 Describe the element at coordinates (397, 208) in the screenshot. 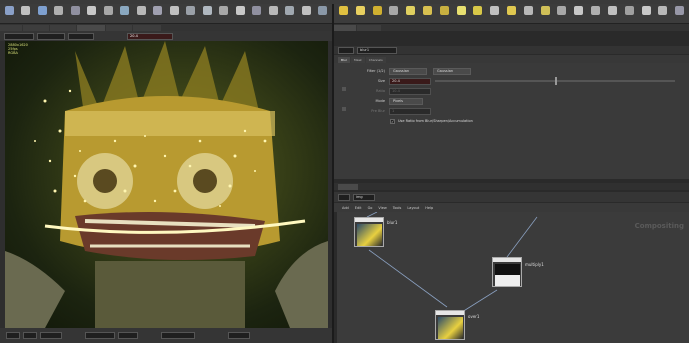

I see `menu-tools: Tools` at that location.